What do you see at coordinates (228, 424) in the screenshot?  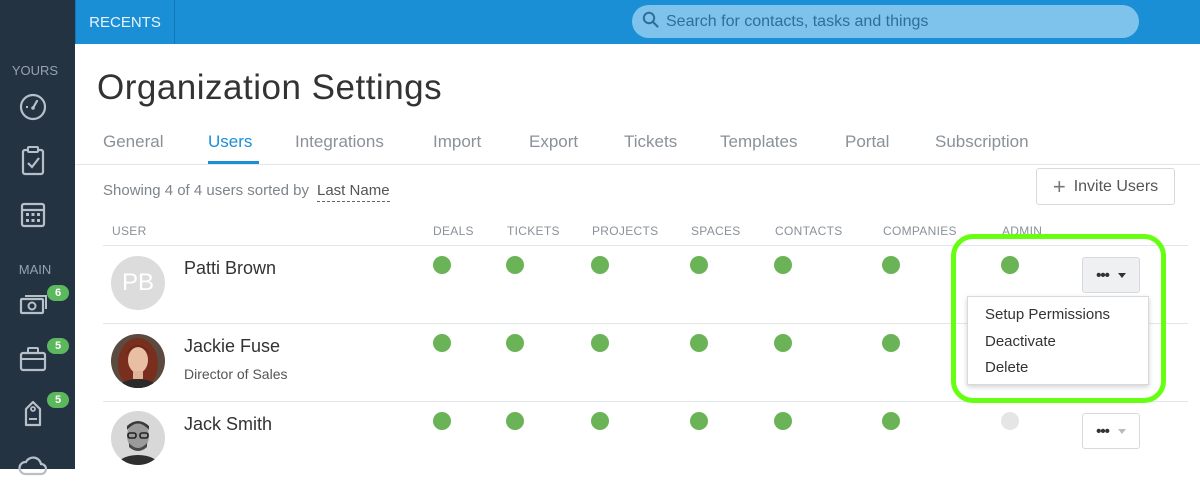 I see `user-name: Jack Smith` at bounding box center [228, 424].